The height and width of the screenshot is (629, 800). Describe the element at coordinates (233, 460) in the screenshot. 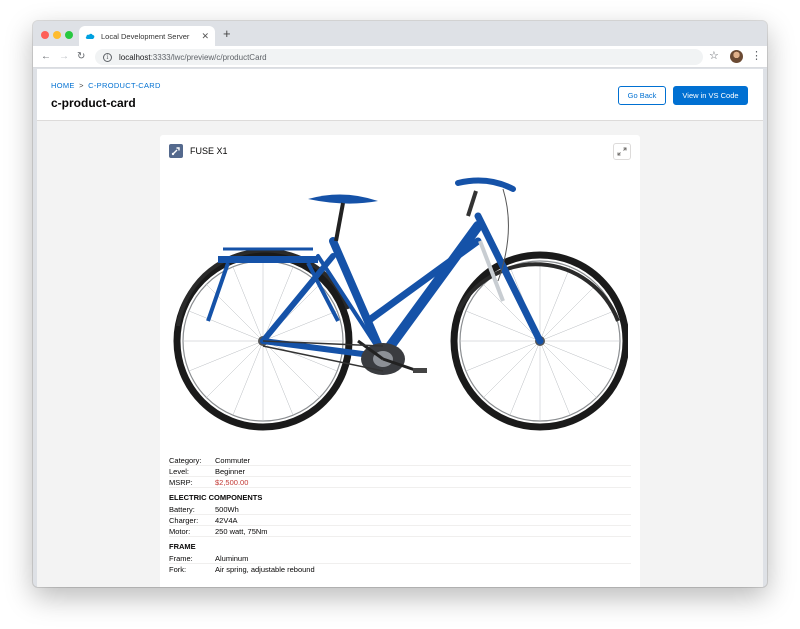

I see `detail-value: Commuter` at that location.